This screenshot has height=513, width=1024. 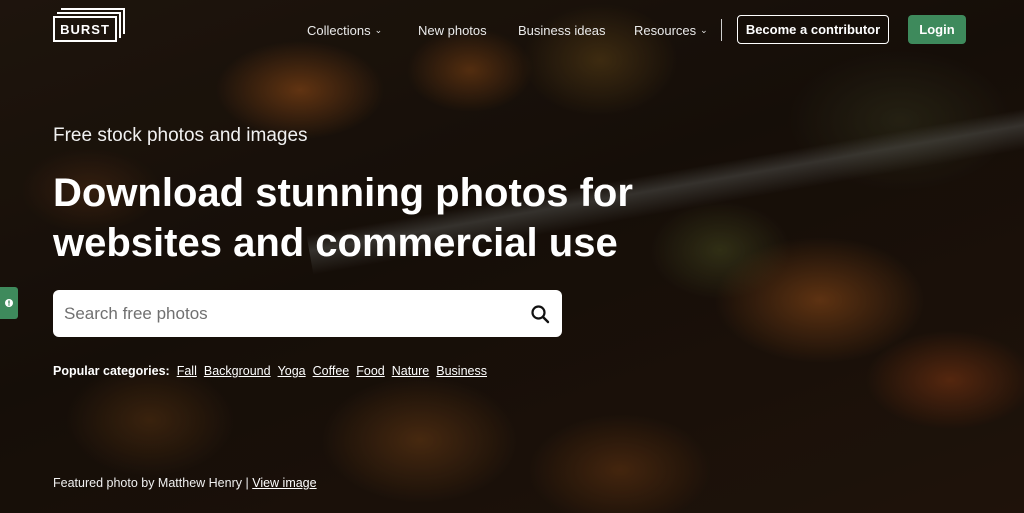 I want to click on hero-eyebrow: Free stock photos and images, so click(x=180, y=135).